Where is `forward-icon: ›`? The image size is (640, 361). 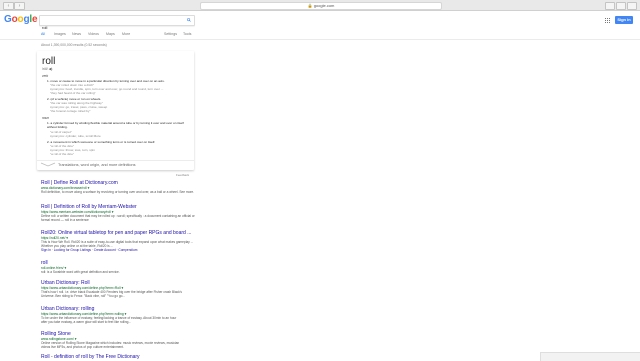 forward-icon: › is located at coordinates (19, 6).